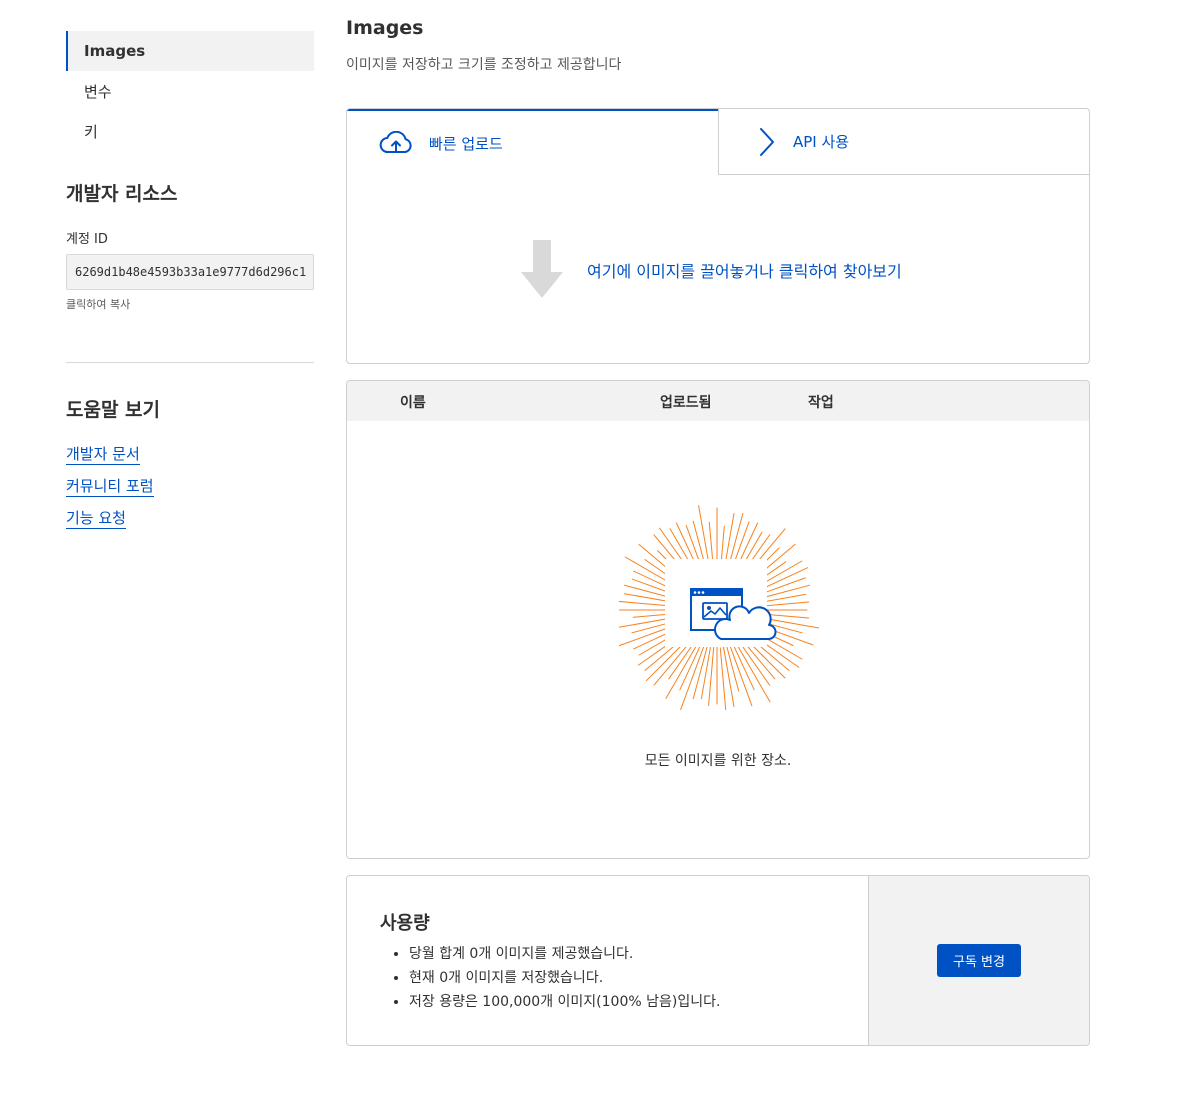 The image size is (1195, 1103). I want to click on arrow-down-icon, so click(542, 271).